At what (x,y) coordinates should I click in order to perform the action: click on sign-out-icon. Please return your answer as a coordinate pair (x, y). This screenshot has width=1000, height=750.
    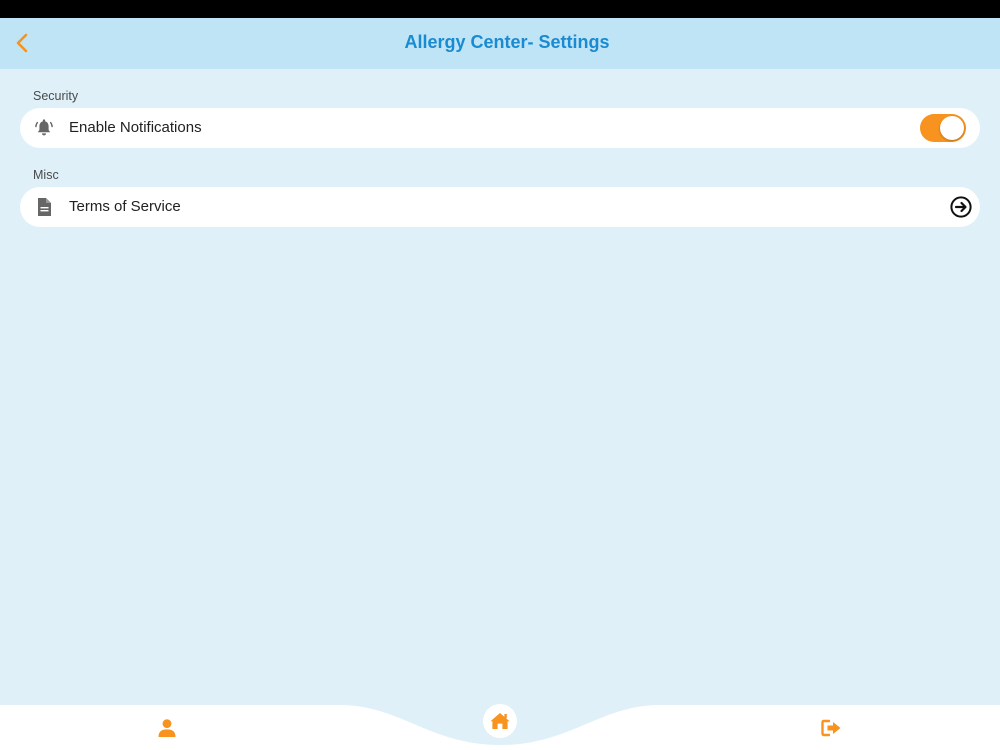
    Looking at the image, I should click on (831, 728).